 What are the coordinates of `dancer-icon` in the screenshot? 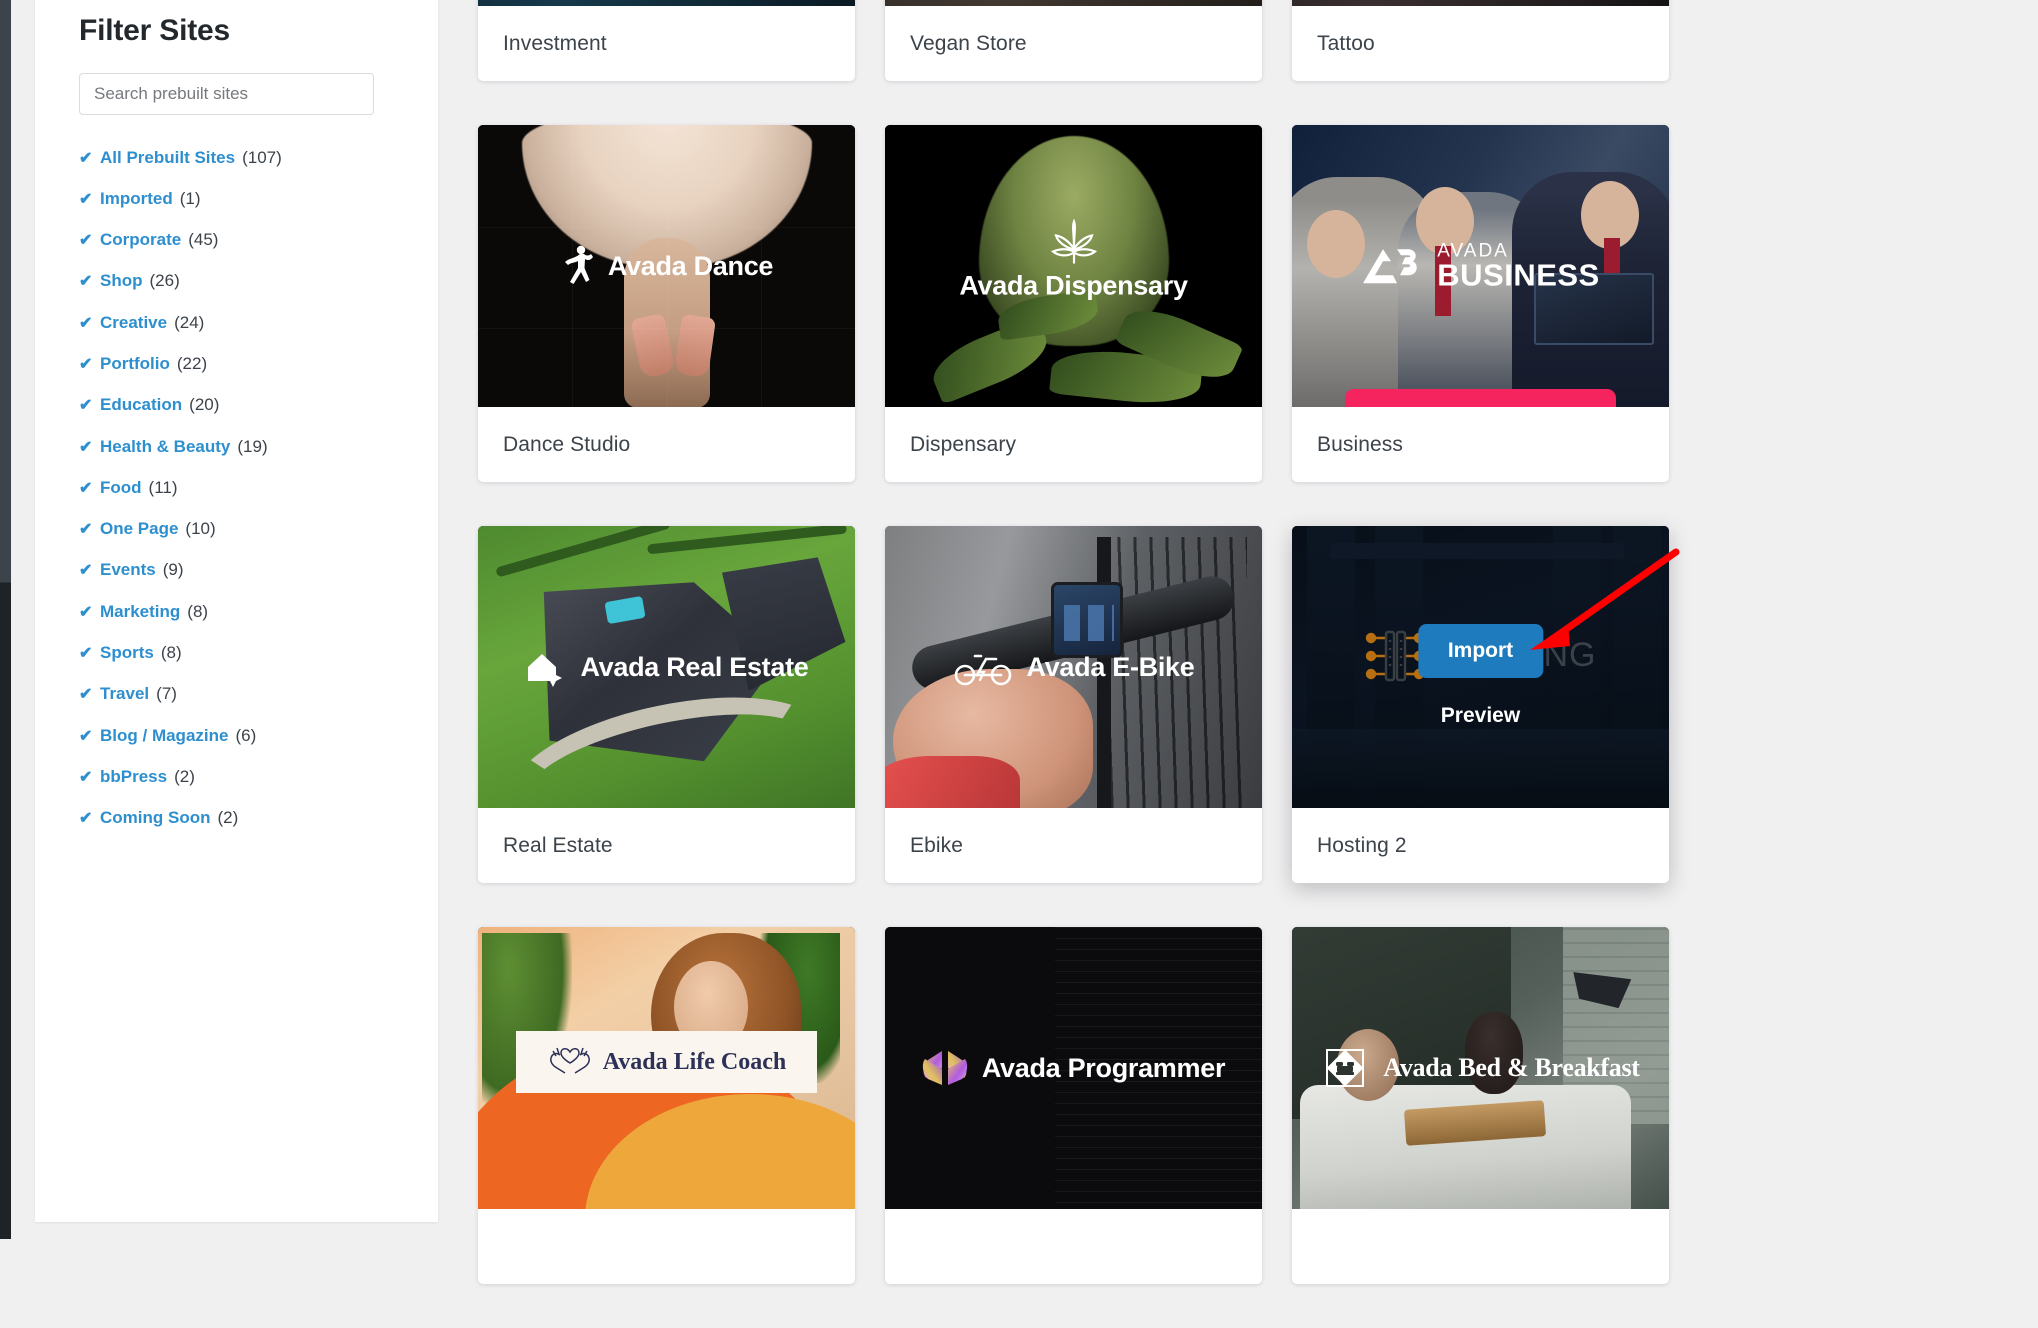 It's located at (578, 264).